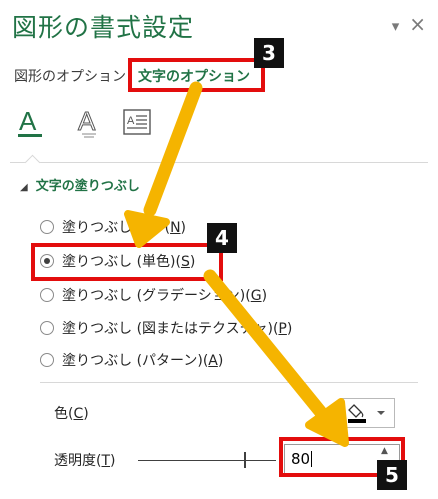 The image size is (438, 499). Describe the element at coordinates (417, 24) in the screenshot. I see `close-icon: ×` at that location.